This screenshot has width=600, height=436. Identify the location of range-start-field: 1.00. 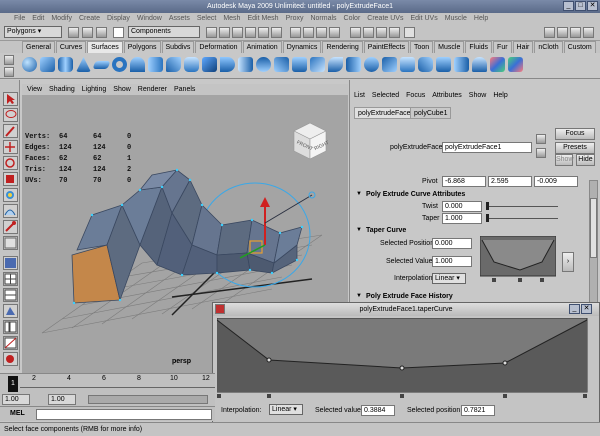
(16, 399).